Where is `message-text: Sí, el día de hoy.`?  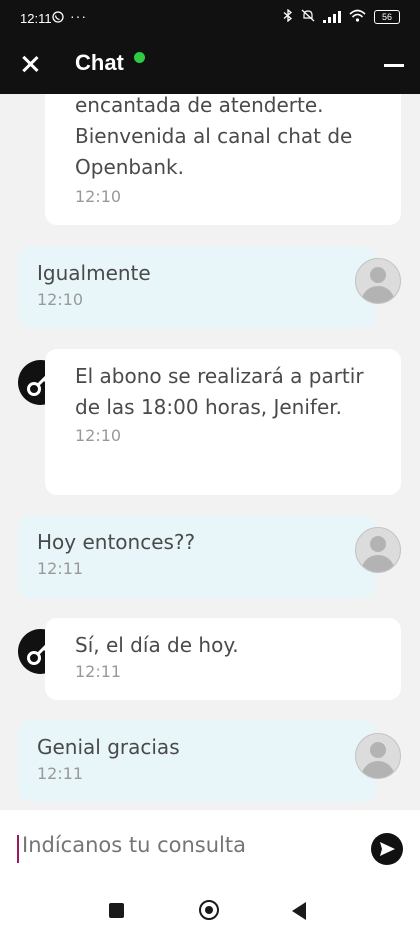
message-text: Sí, el día de hoy. is located at coordinates (157, 645).